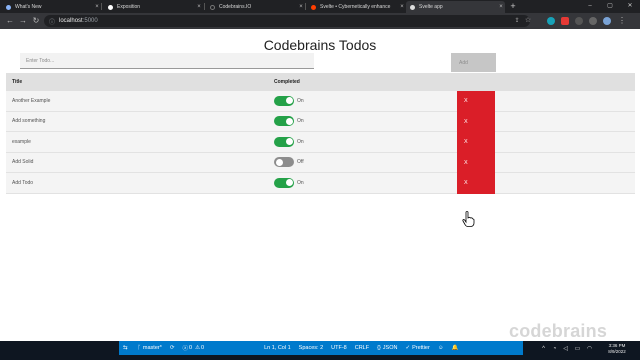  What do you see at coordinates (589, 349) in the screenshot?
I see `wifi-icon: ◠` at bounding box center [589, 349].